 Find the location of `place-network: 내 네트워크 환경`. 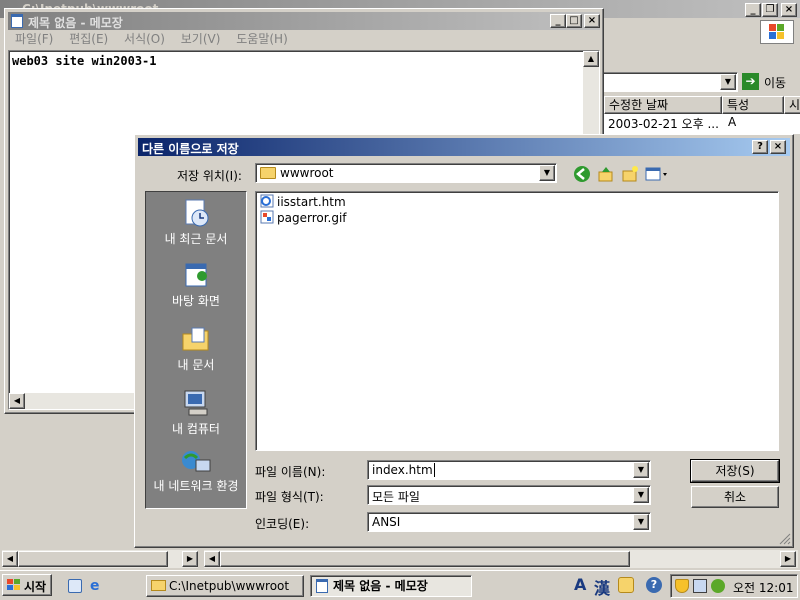

place-network: 내 네트워크 환경 is located at coordinates (196, 470).